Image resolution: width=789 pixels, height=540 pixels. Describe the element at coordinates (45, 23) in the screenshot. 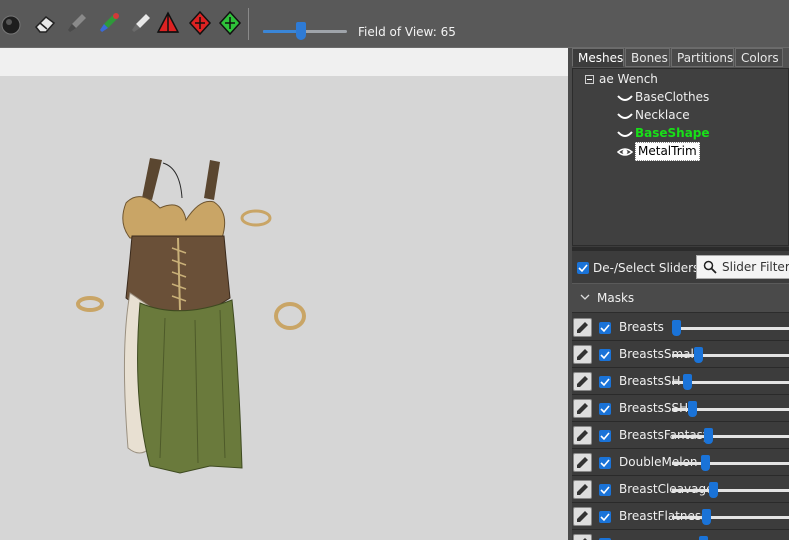

I see `eraser-icon` at that location.